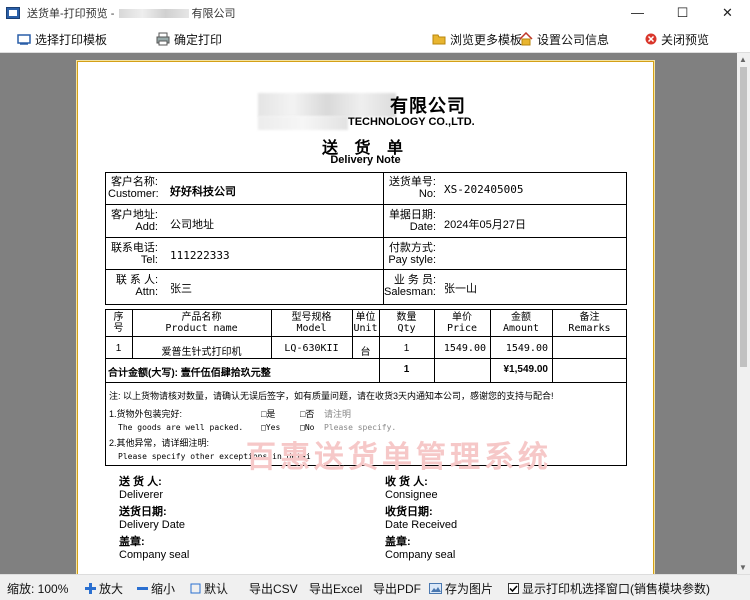 The width and height of the screenshot is (750, 600). What do you see at coordinates (24, 39) in the screenshot?
I see `template-icon` at bounding box center [24, 39].